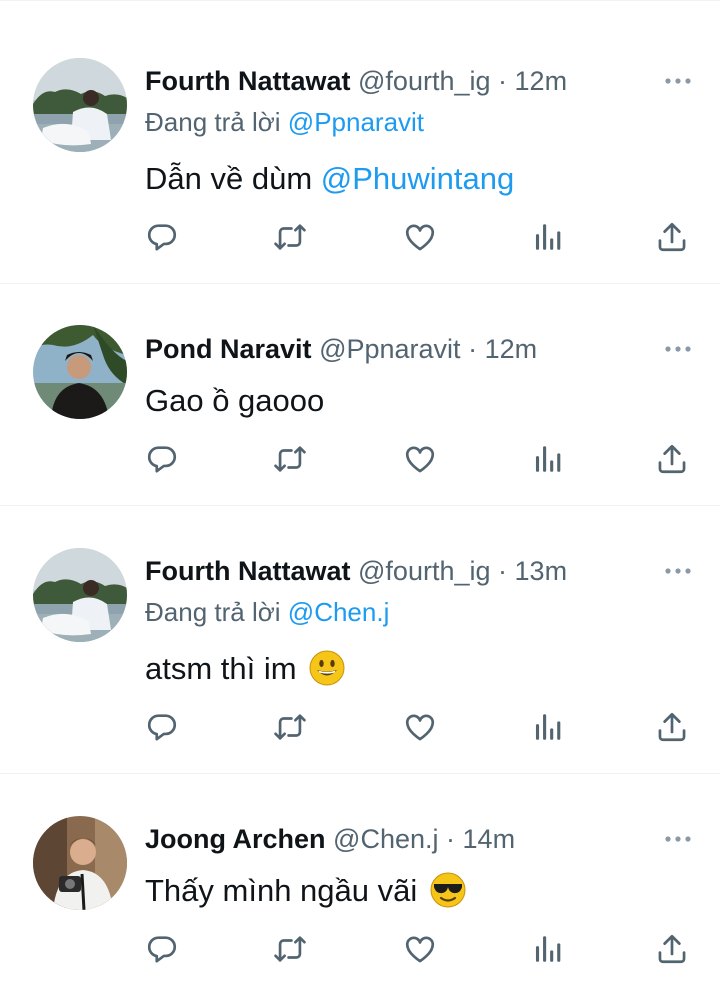 The image size is (720, 996). What do you see at coordinates (229, 178) in the screenshot?
I see `tweet-text-content: Dẫn về dùm` at bounding box center [229, 178].